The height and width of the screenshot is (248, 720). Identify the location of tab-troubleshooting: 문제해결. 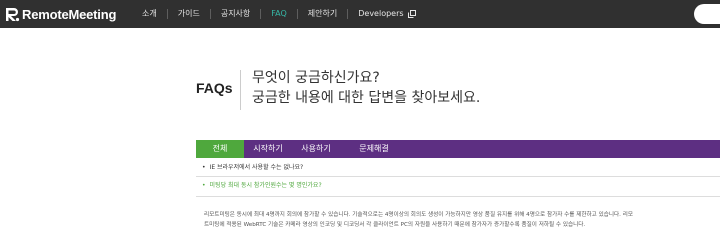
(374, 149).